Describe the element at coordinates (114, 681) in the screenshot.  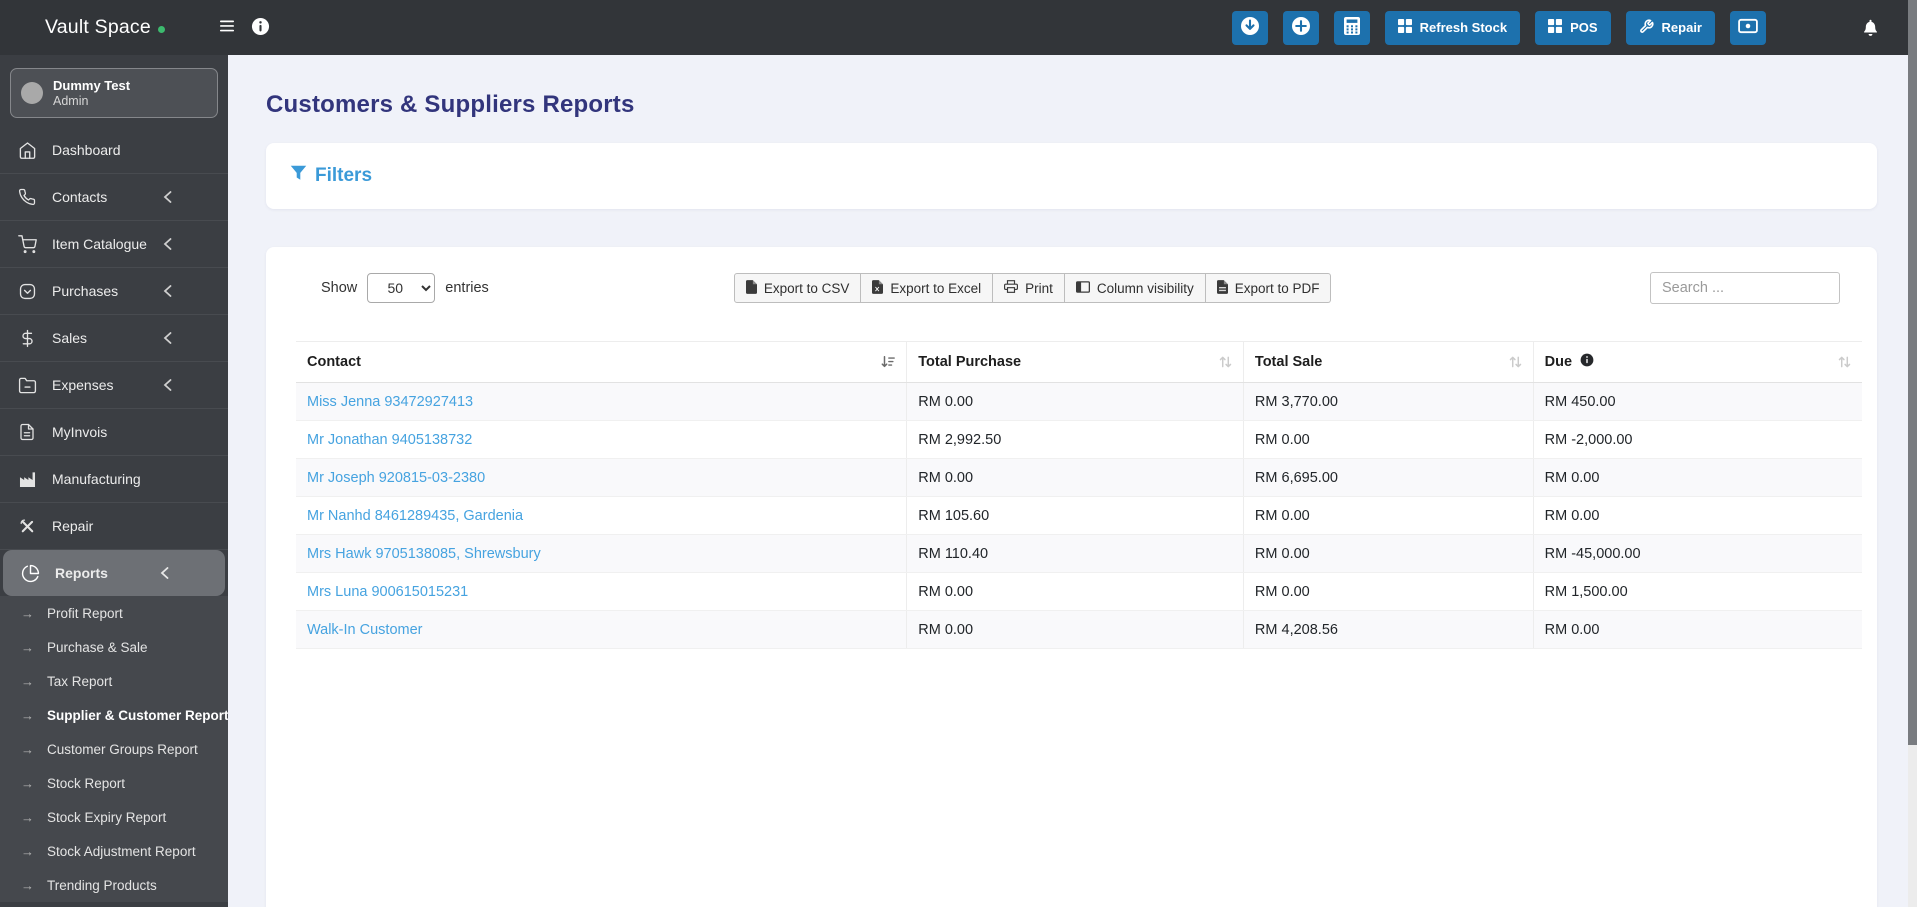
I see `reports-submenu-item: → Tax Report` at that location.